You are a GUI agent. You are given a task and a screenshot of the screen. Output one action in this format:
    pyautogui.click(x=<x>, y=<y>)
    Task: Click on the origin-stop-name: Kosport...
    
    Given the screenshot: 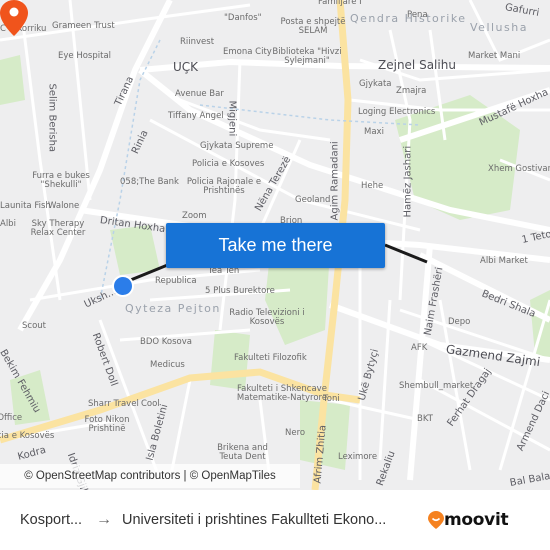 What is the action you would take?
    pyautogui.click(x=51, y=520)
    